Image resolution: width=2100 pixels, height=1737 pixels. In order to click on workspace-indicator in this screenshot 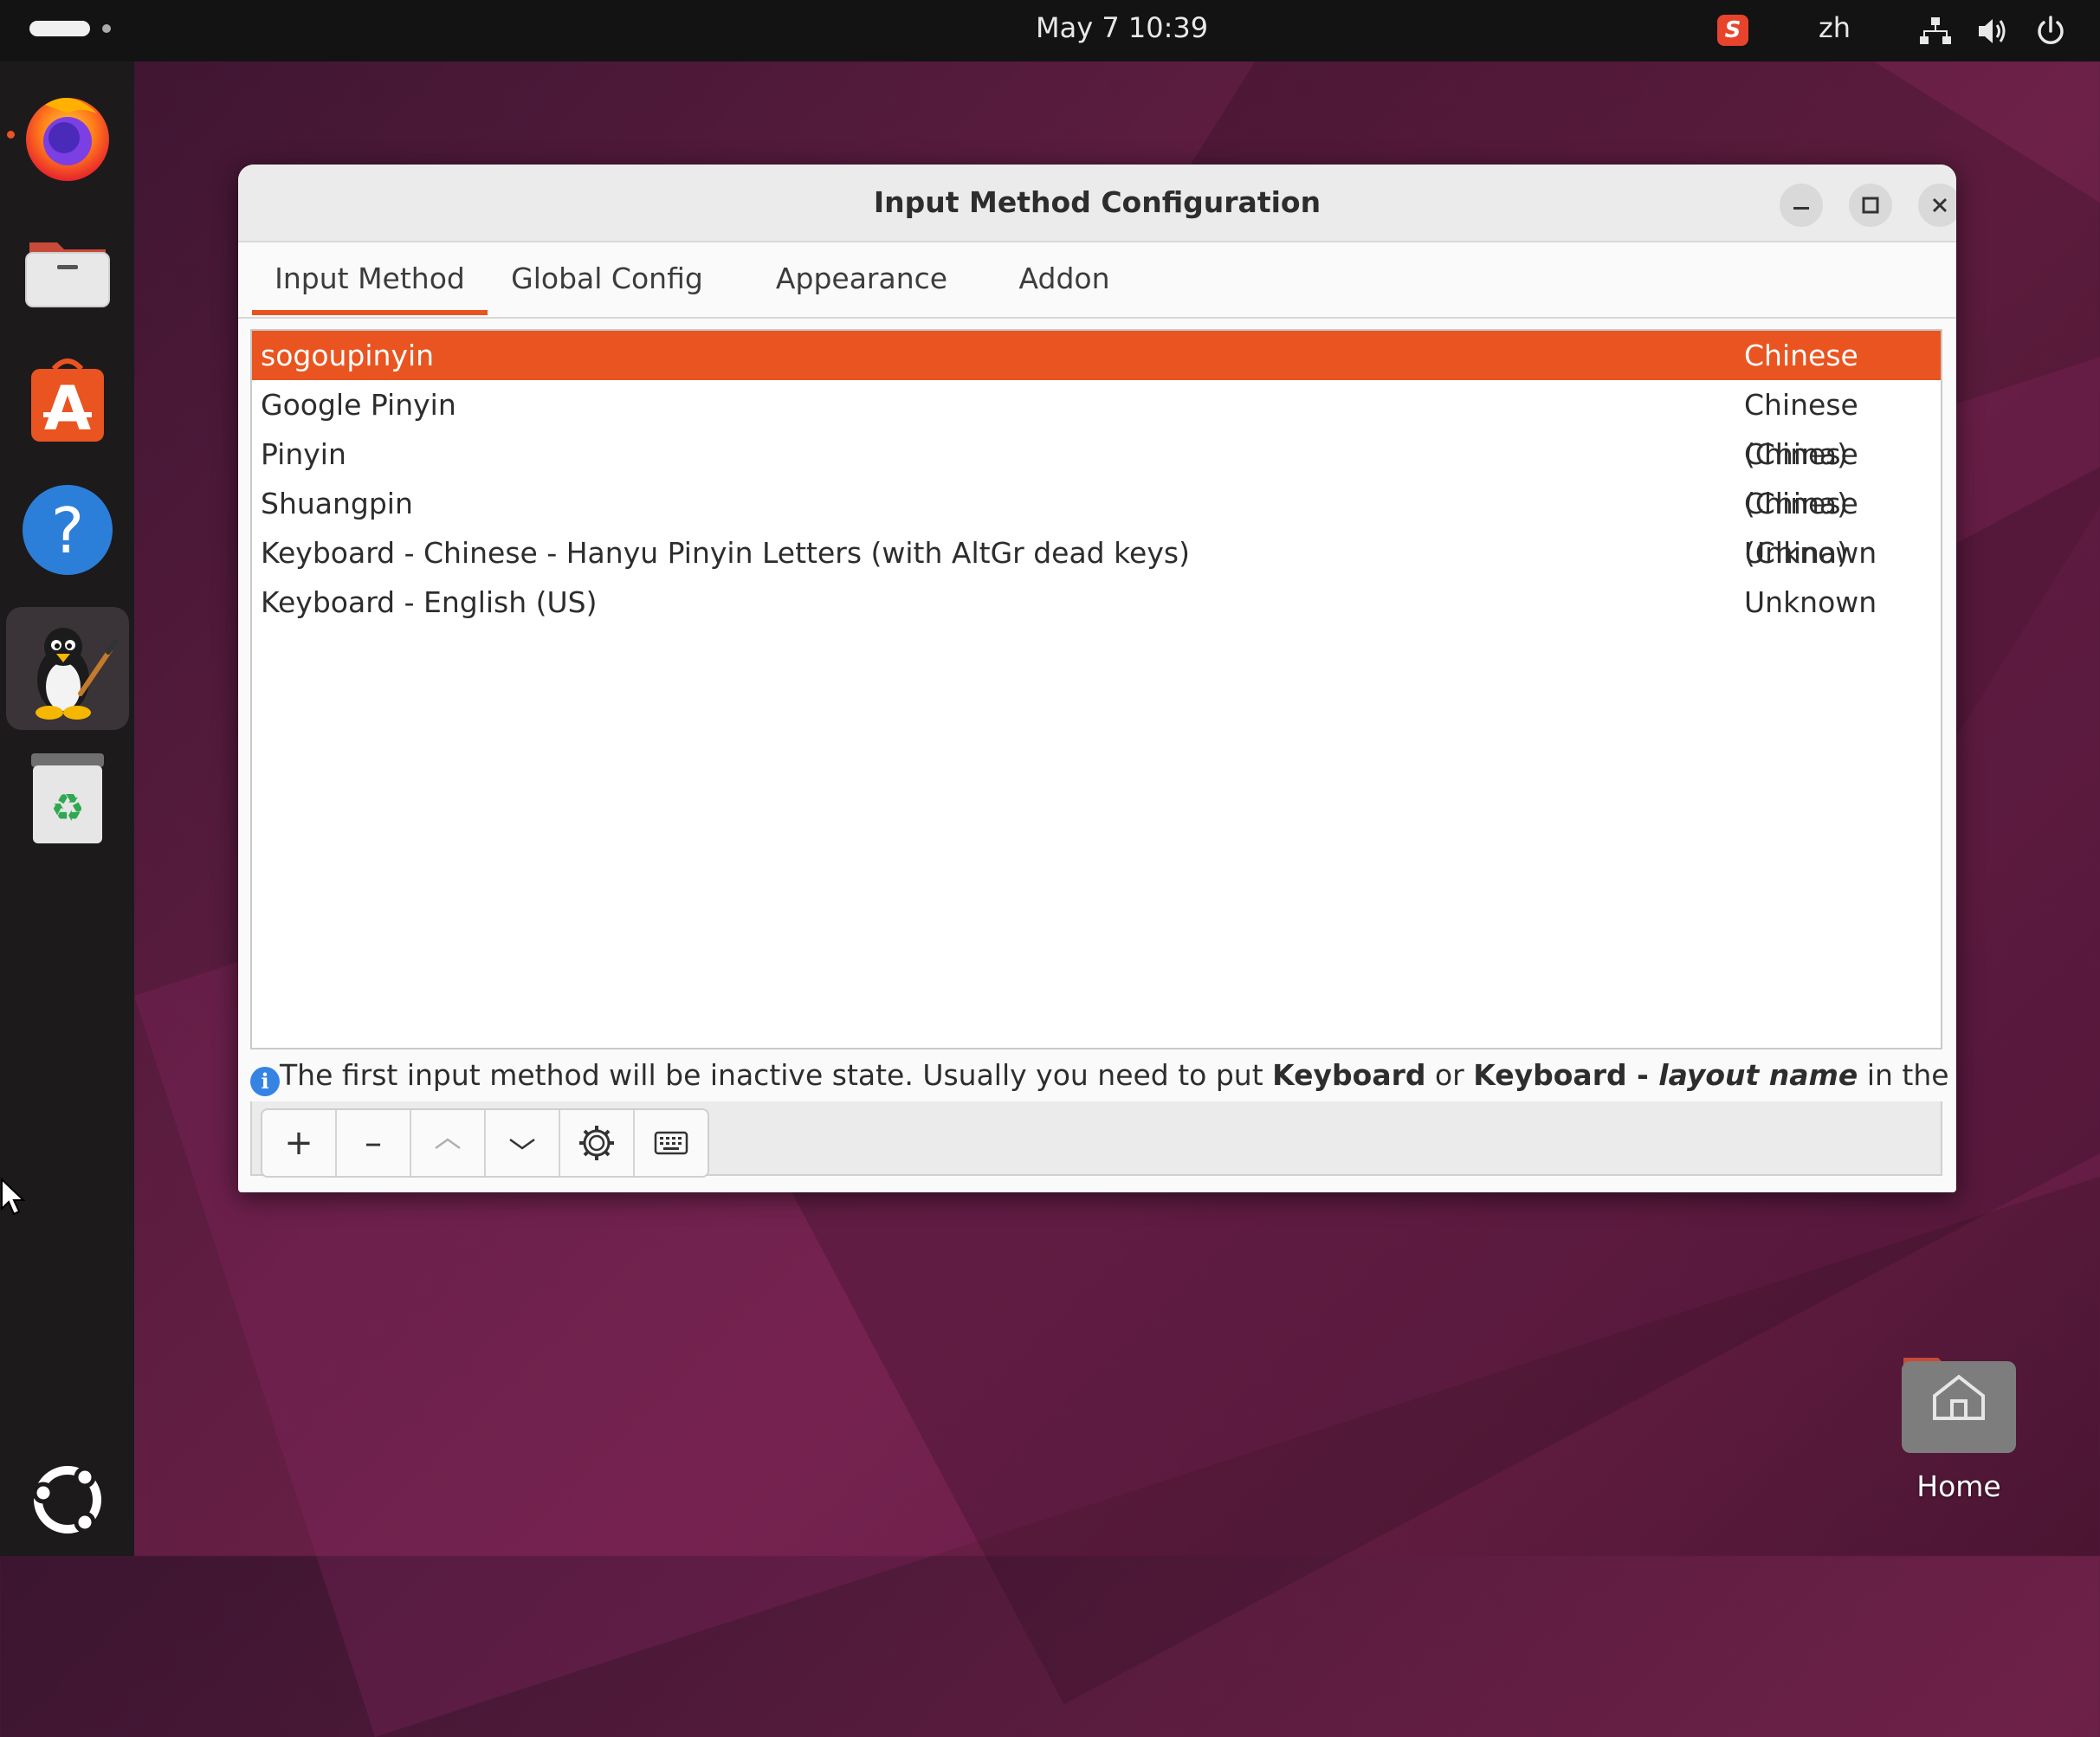, I will do `click(106, 29)`.